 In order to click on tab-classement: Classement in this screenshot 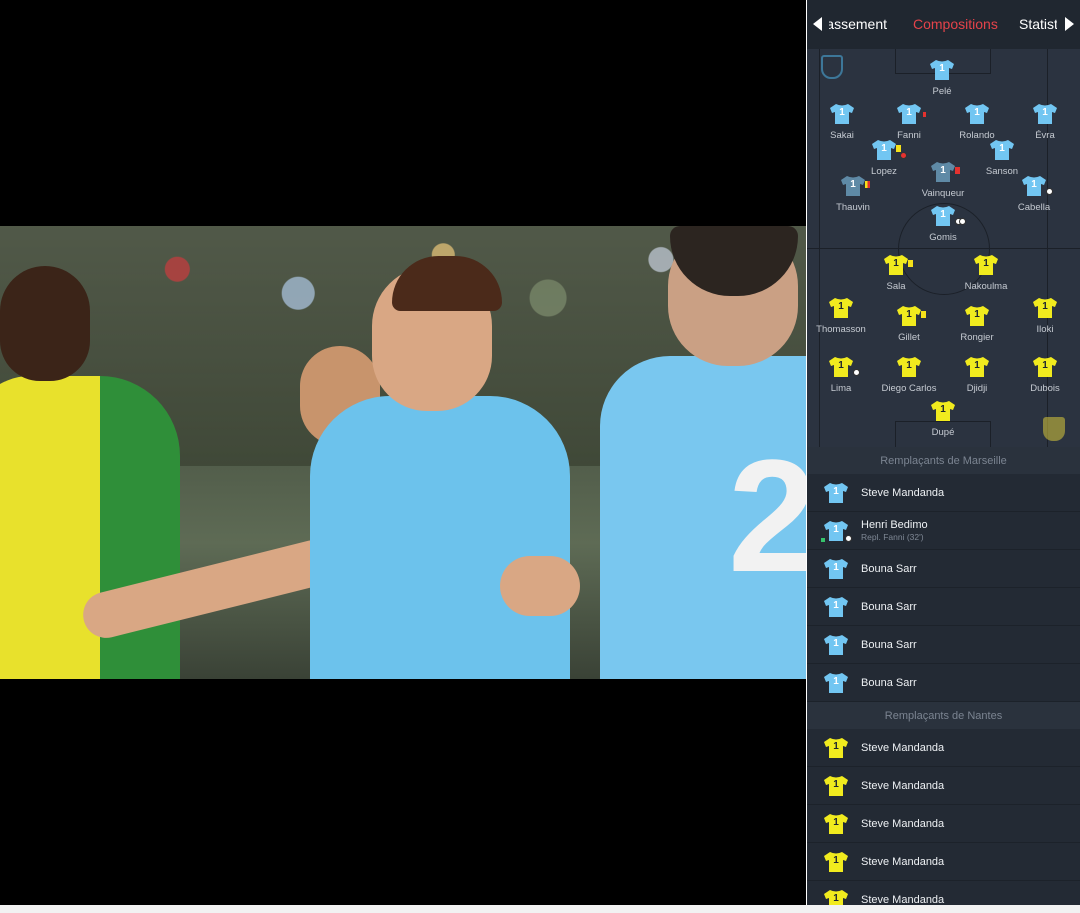, I will do `click(858, 24)`.